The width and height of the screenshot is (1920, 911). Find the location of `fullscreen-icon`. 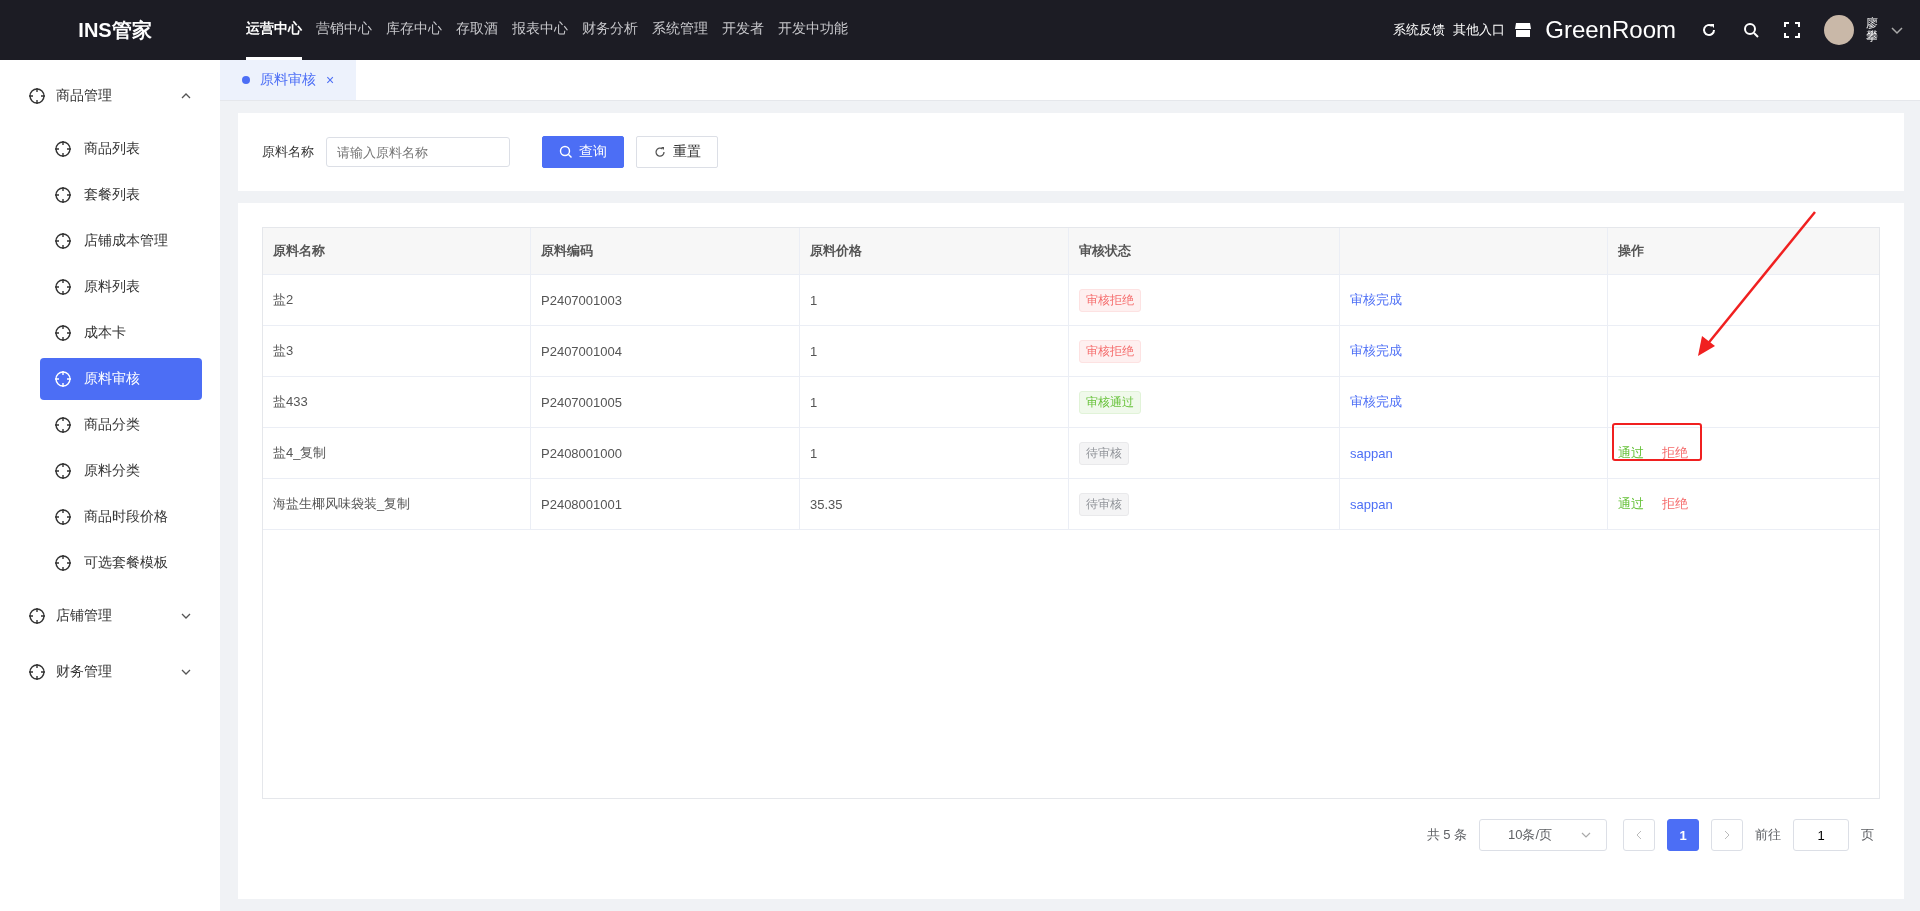

fullscreen-icon is located at coordinates (1792, 30).